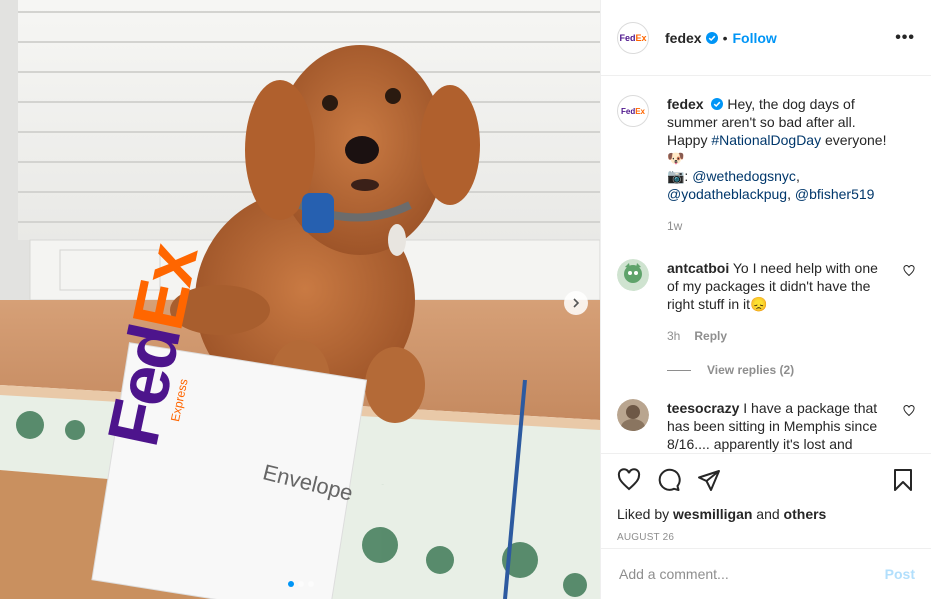 This screenshot has height=599, width=931. Describe the element at coordinates (712, 514) in the screenshot. I see `likes-user: wesmilligan` at that location.